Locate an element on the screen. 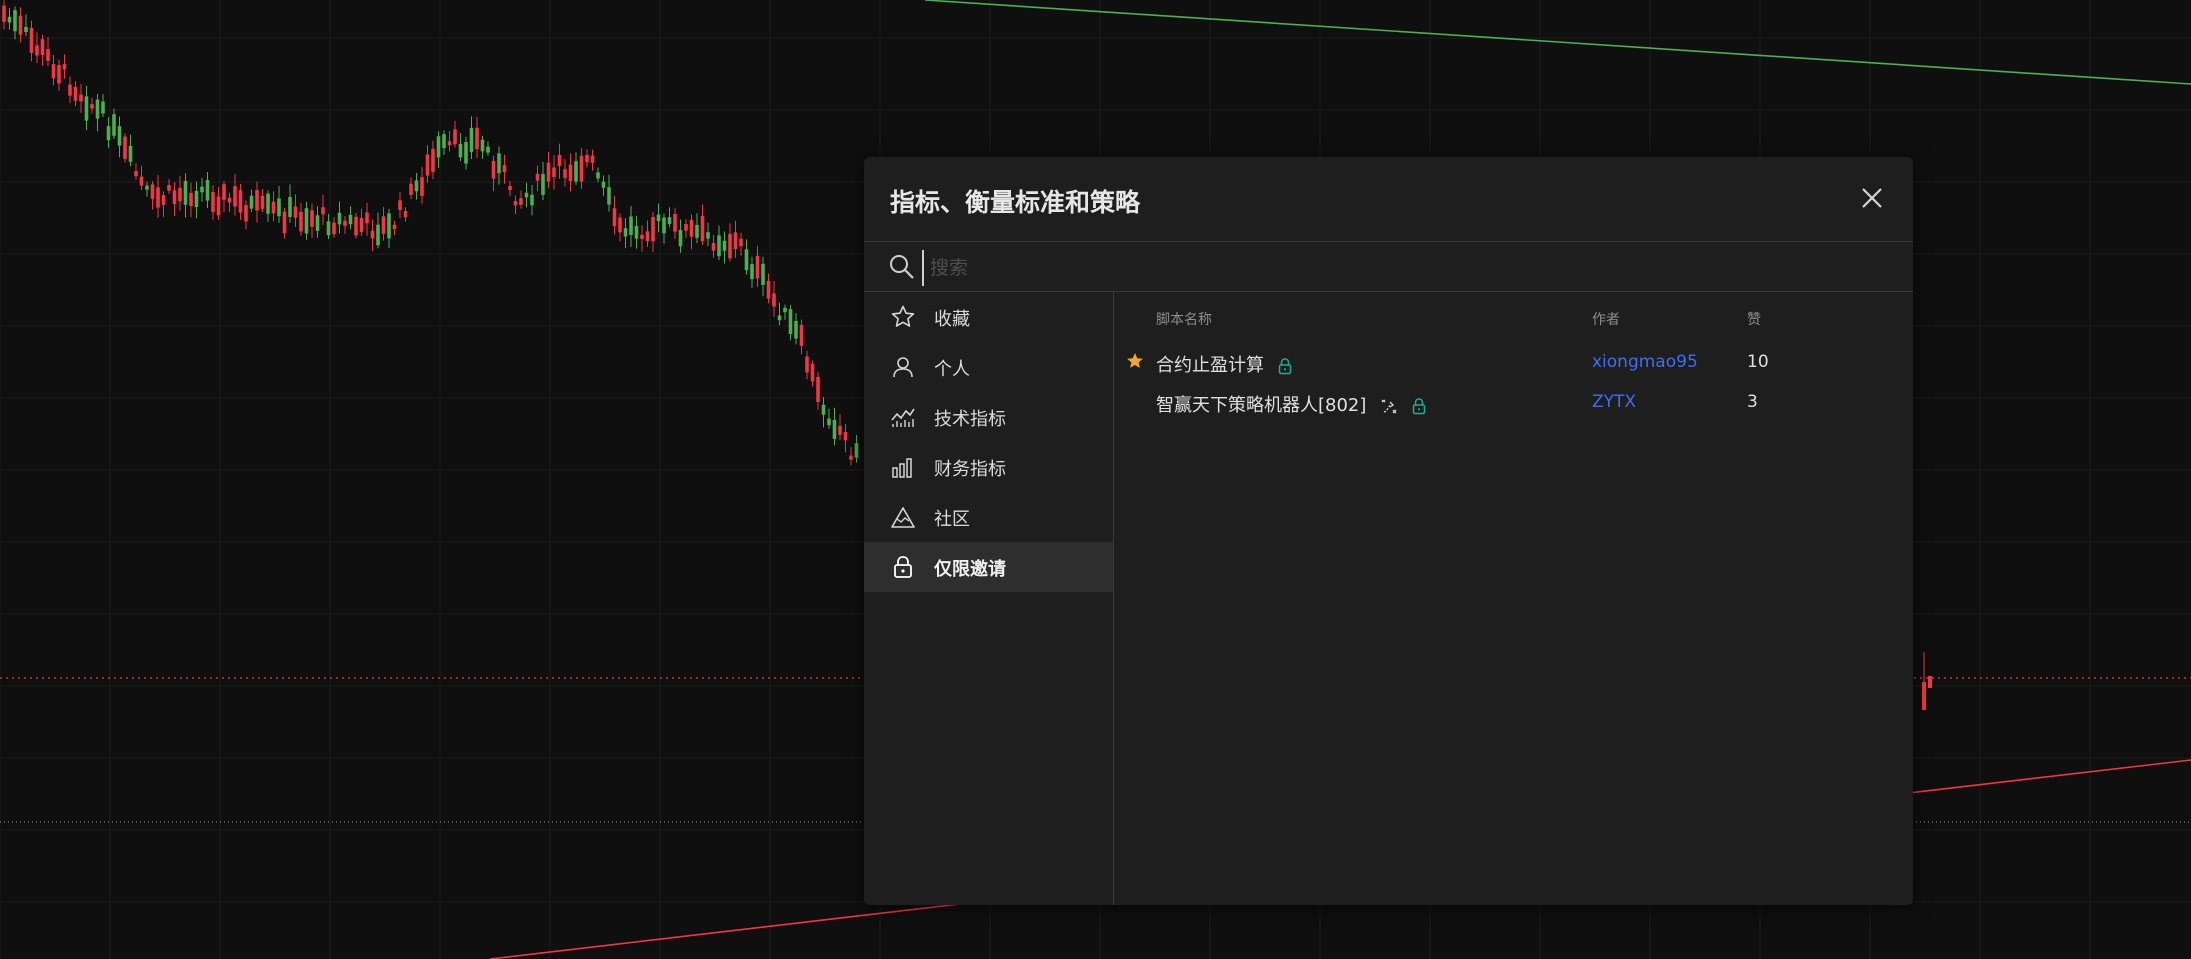 The height and width of the screenshot is (959, 2191). sidebar-item-label: 收藏 is located at coordinates (952, 319).